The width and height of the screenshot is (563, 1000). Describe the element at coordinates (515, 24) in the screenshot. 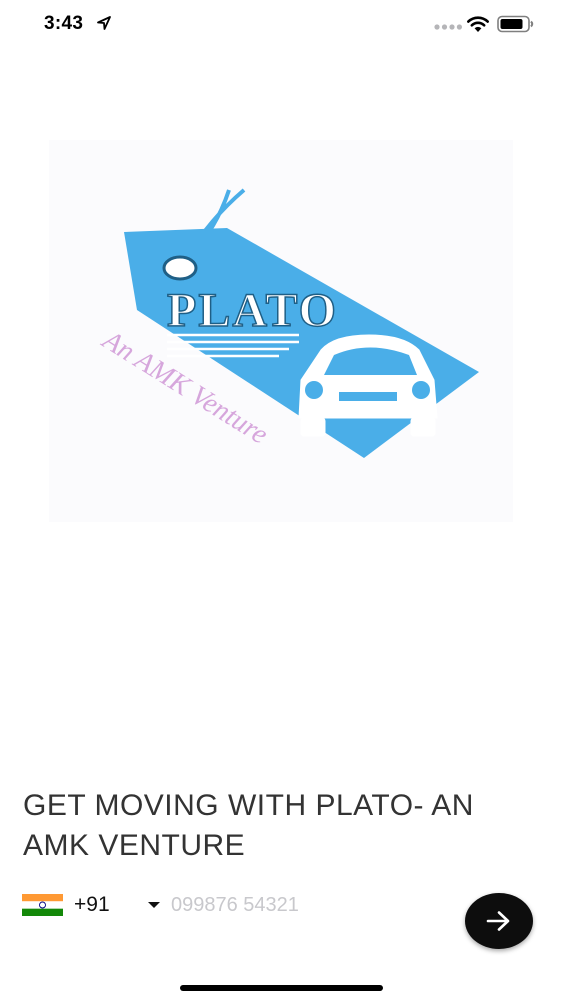

I see `battery-icon` at that location.